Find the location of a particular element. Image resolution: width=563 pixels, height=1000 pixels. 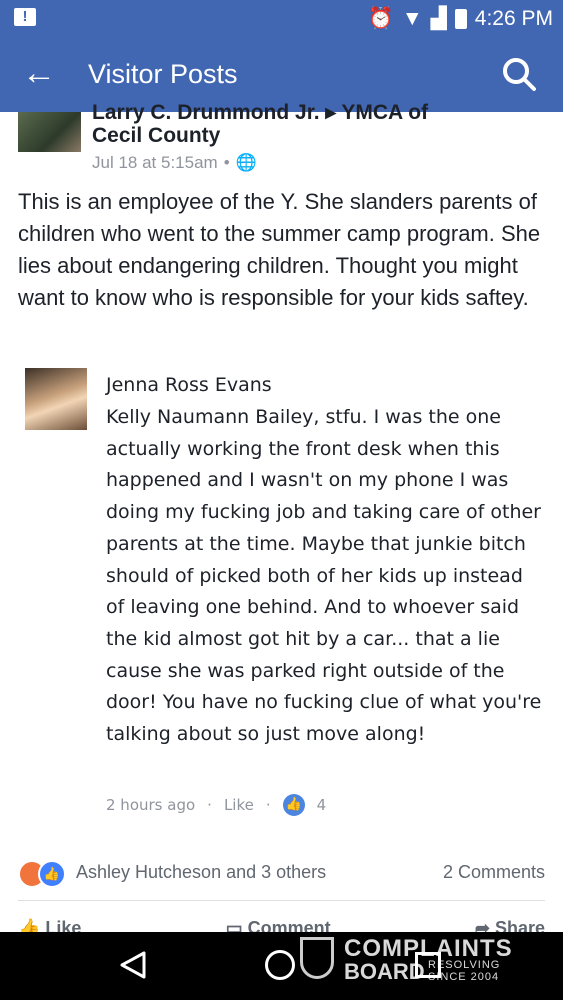

notification-icon: ! is located at coordinates (25, 17).